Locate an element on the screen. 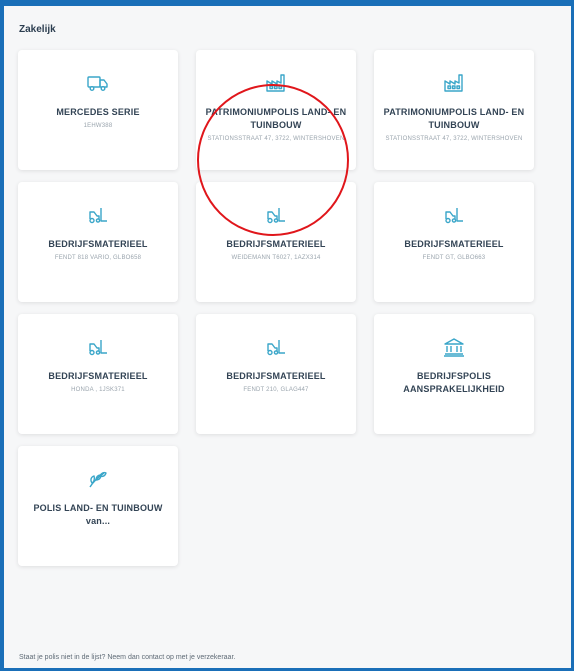  policy-card: BEDRIJFSPOLIS AANSPRAKELIJKHEID is located at coordinates (454, 374).